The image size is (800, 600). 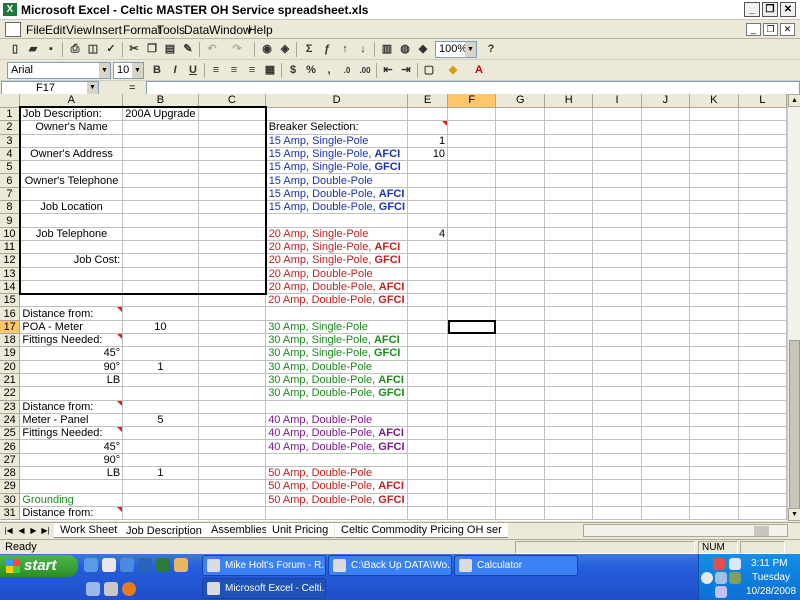 I want to click on cell-d10: 20 Amp, Single-Pole, so click(x=337, y=234).